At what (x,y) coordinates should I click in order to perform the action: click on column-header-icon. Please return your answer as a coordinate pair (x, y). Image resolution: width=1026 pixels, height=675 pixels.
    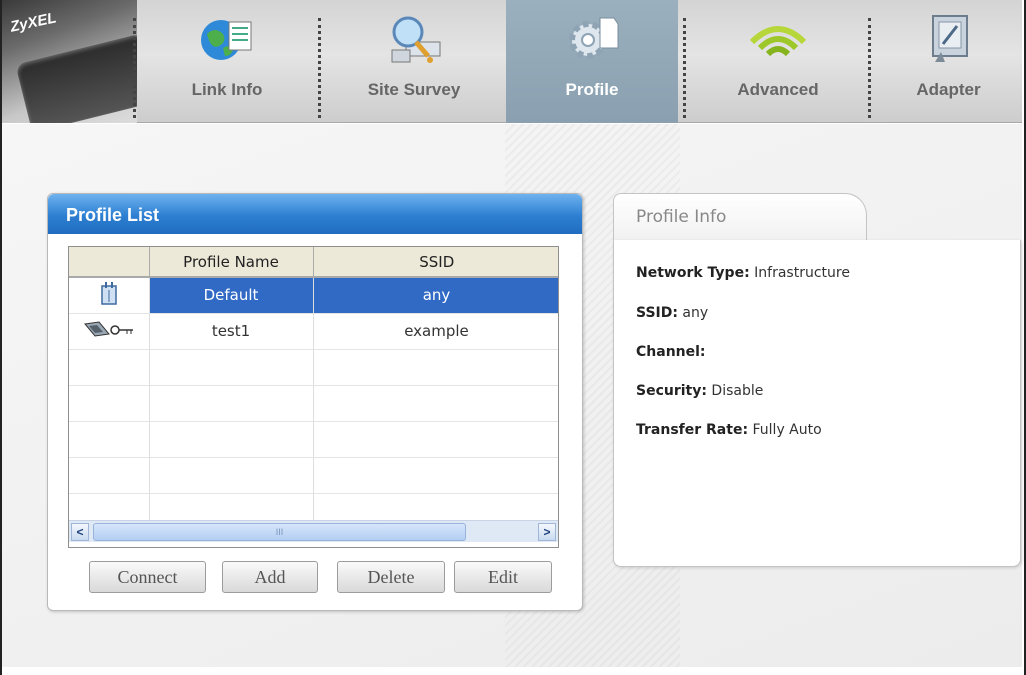
    Looking at the image, I should click on (109, 262).